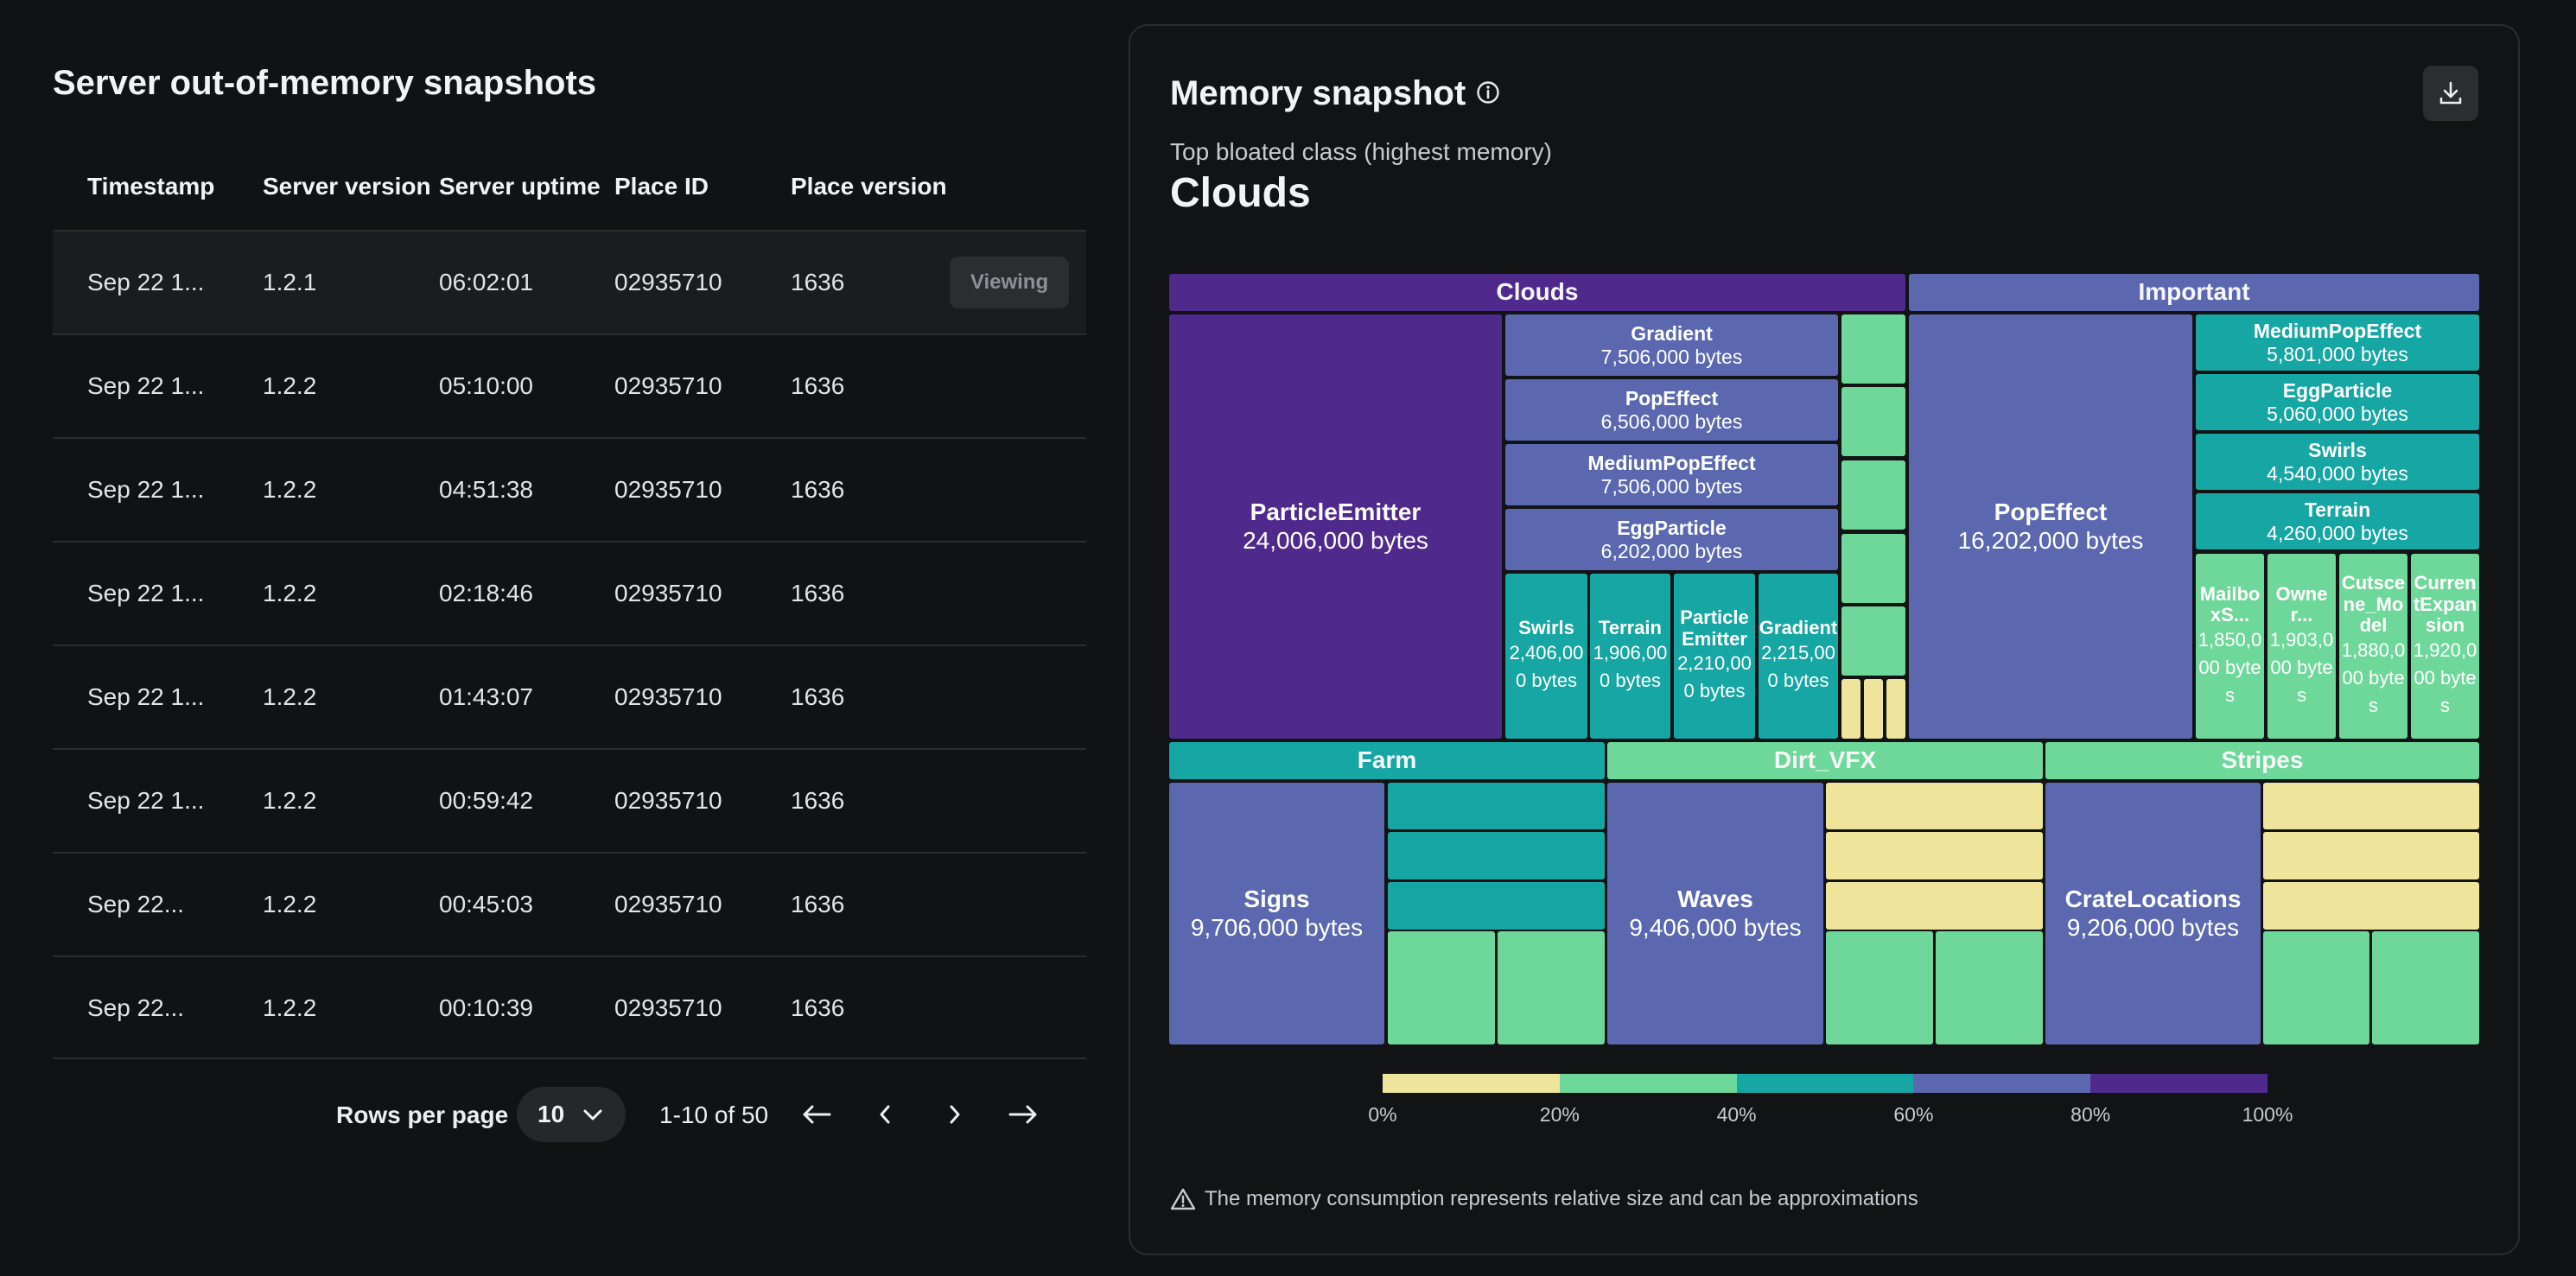  What do you see at coordinates (1382, 1114) in the screenshot?
I see `legend-tick-label: 0%` at bounding box center [1382, 1114].